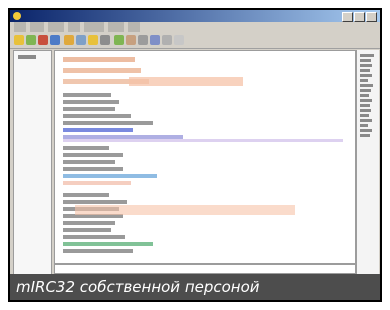  What do you see at coordinates (131, 40) in the screenshot?
I see `scripts-icon` at bounding box center [131, 40].